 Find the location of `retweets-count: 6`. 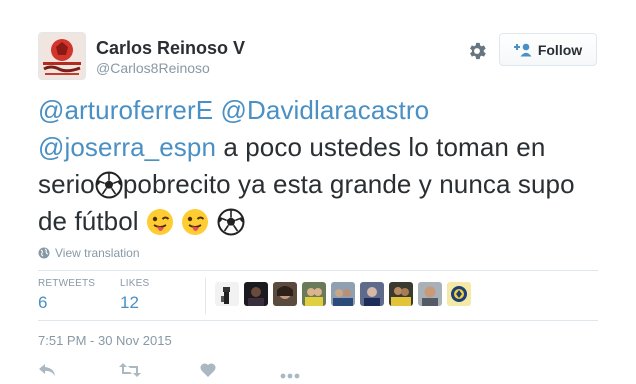

retweets-count: 6 is located at coordinates (43, 302).